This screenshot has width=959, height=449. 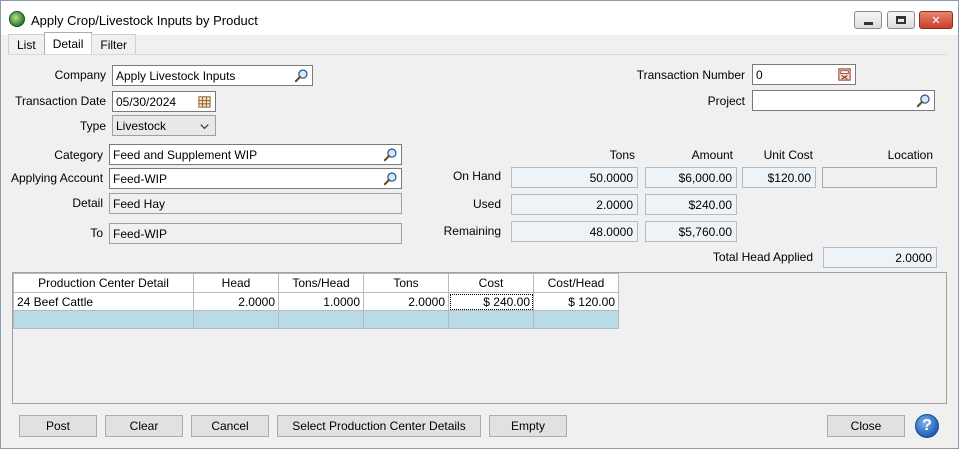 What do you see at coordinates (868, 23) in the screenshot?
I see `minimize-icon` at bounding box center [868, 23].